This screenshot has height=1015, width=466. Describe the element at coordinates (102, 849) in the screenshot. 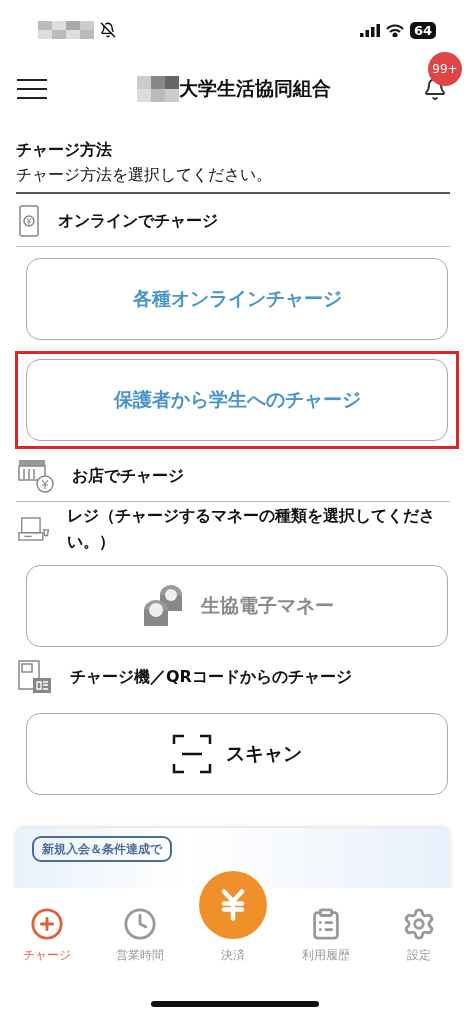

I see `banner-tag: 新規入会＆条件達成で` at that location.